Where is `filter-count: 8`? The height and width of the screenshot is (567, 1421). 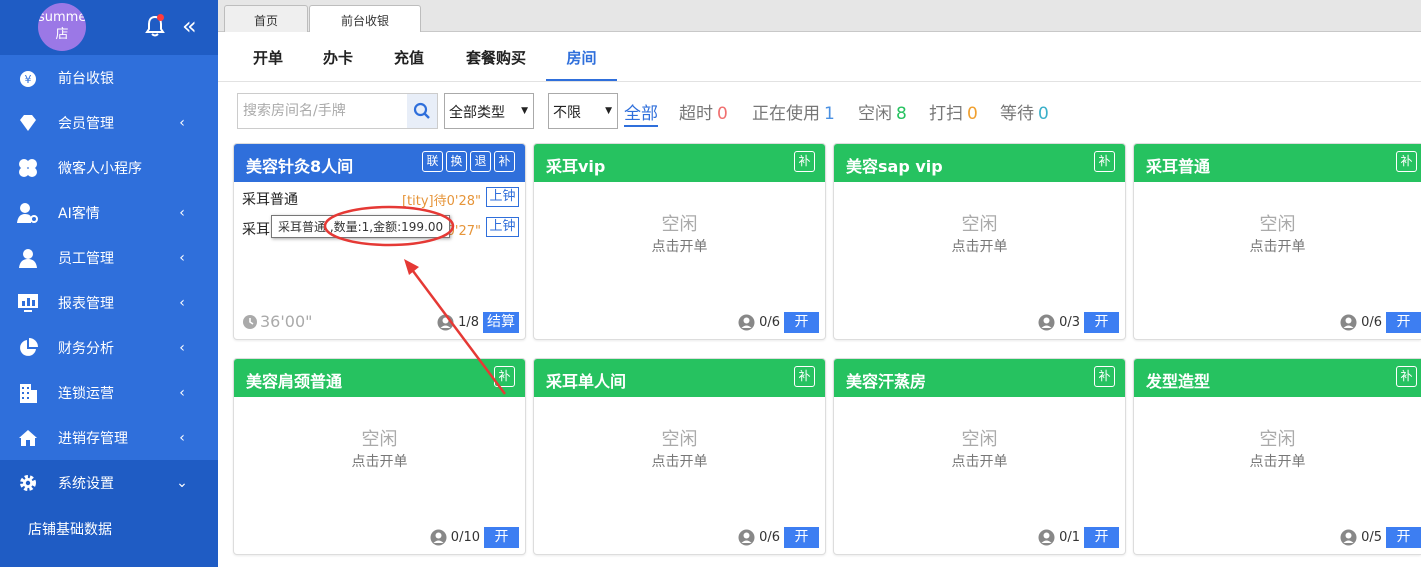
filter-count: 8 is located at coordinates (901, 114).